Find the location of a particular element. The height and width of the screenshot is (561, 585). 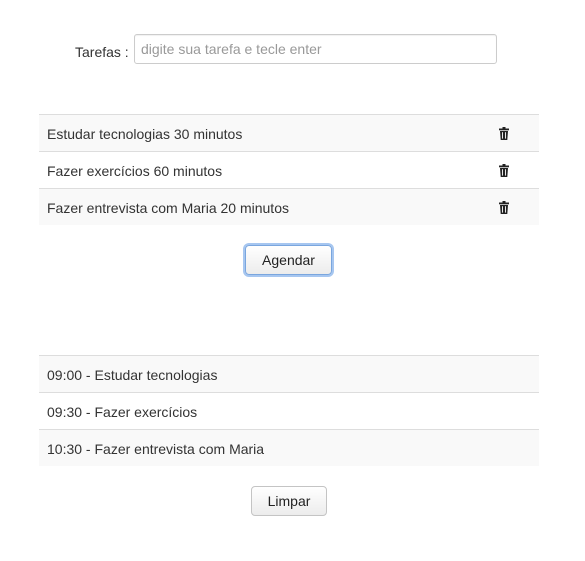

task-form: Tarefas : is located at coordinates (292, 49).